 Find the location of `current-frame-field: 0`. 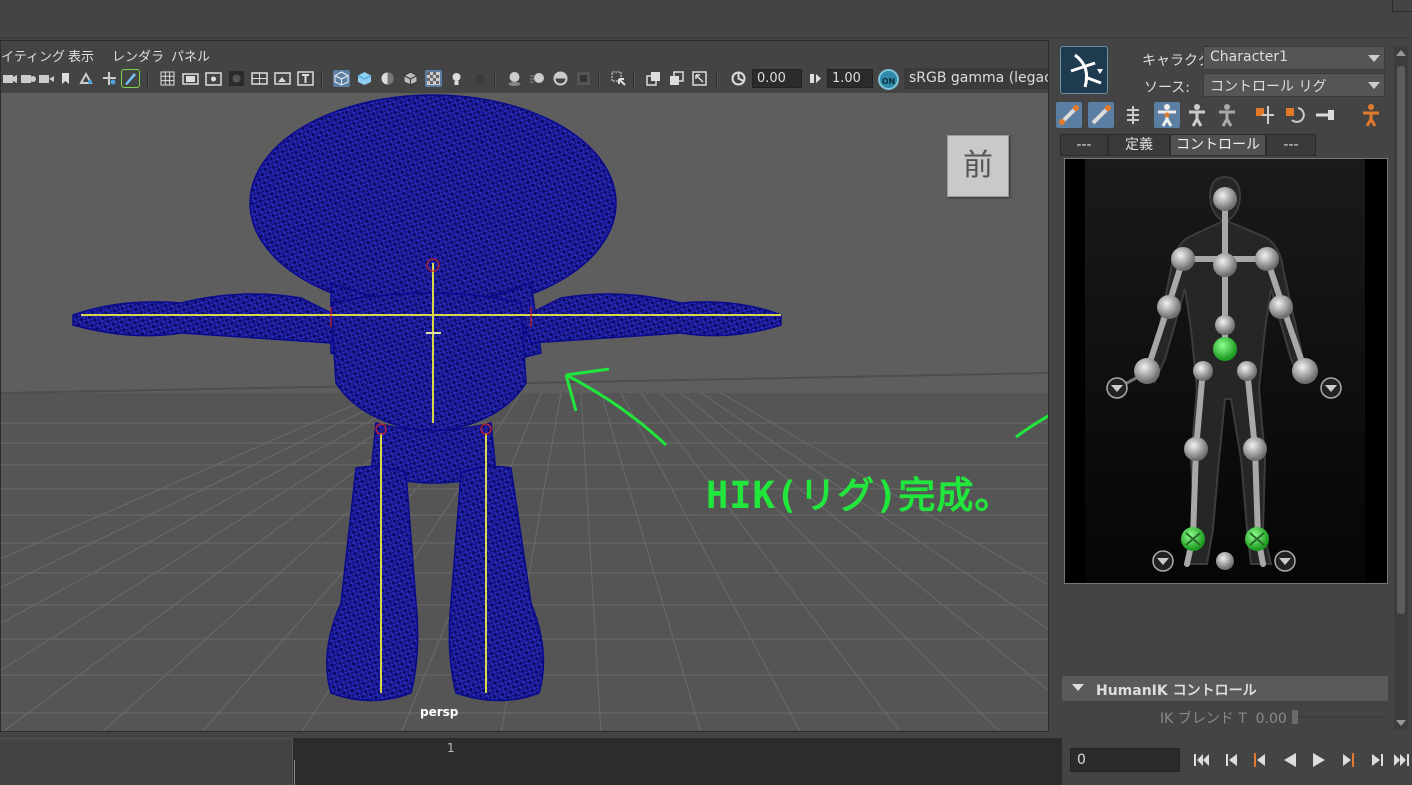

current-frame-field: 0 is located at coordinates (1125, 760).